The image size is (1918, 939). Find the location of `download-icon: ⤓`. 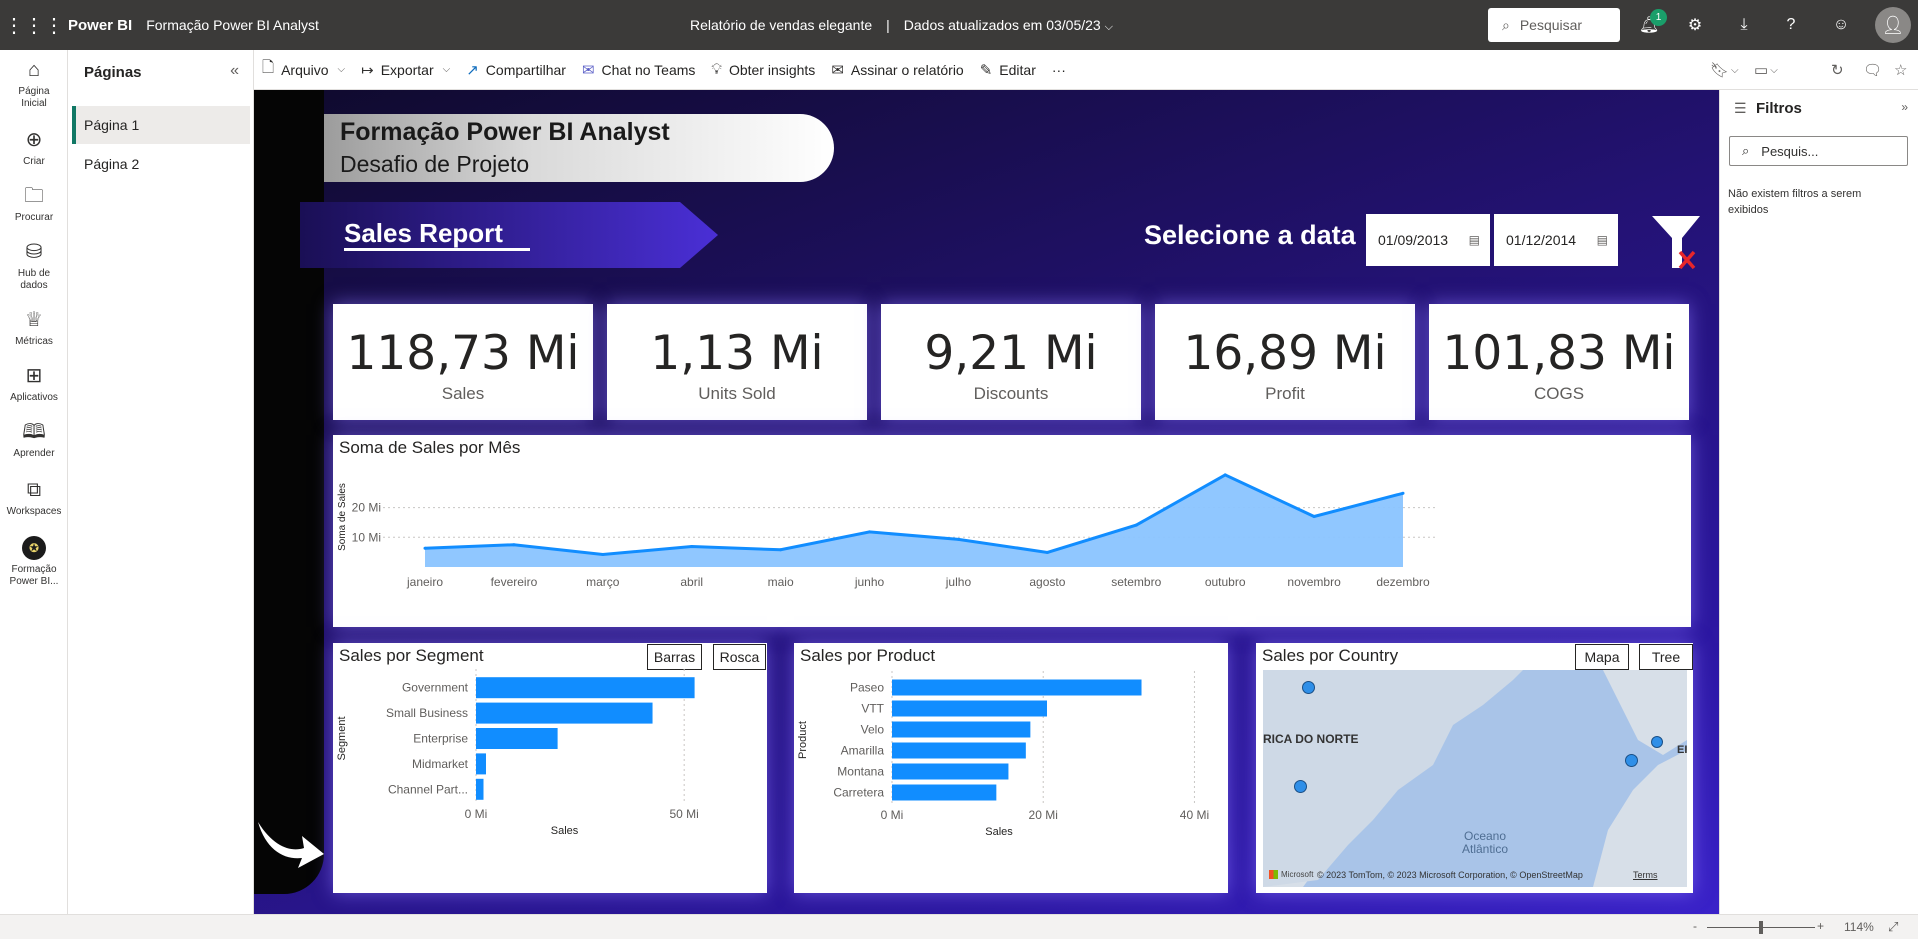

download-icon: ⤓ is located at coordinates (1744, 25).